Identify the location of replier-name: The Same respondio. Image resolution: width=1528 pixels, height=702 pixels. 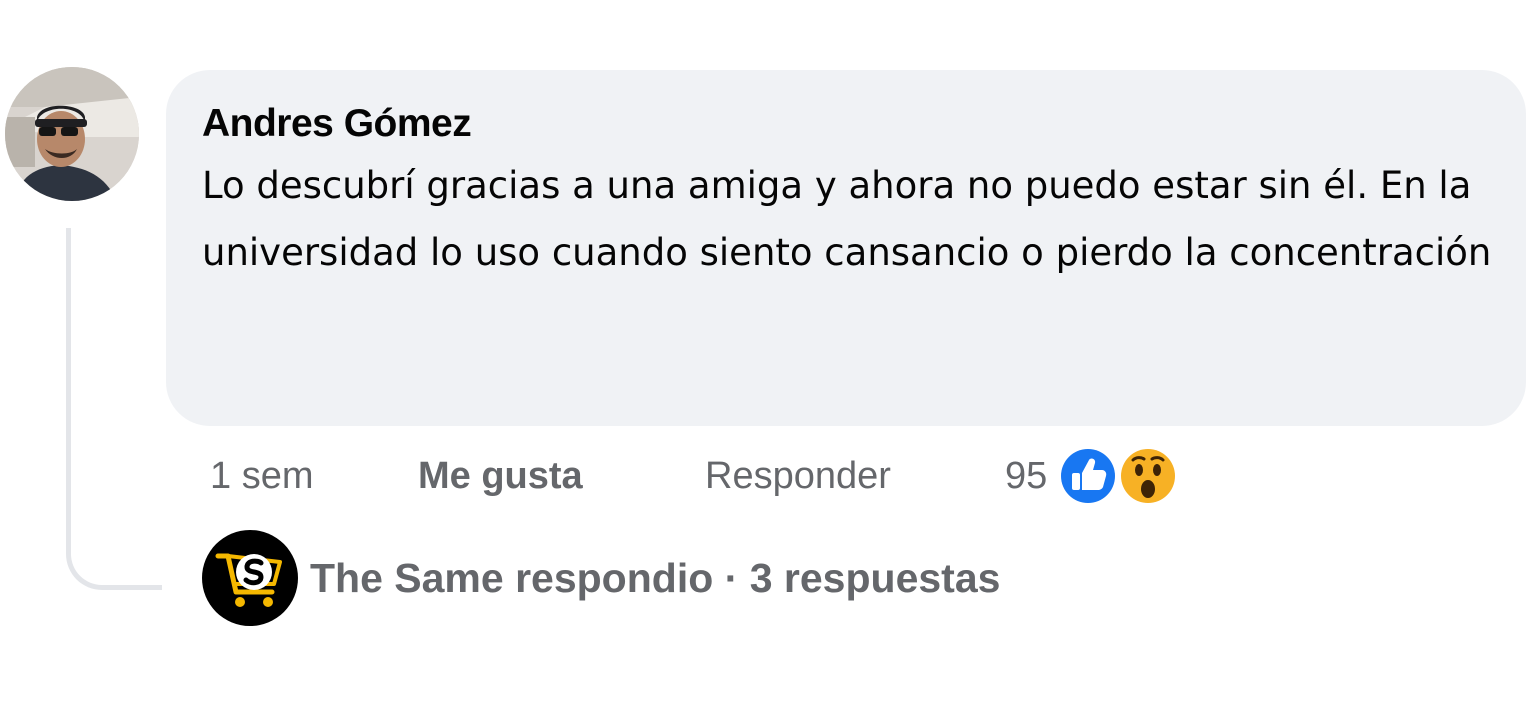
(512, 577).